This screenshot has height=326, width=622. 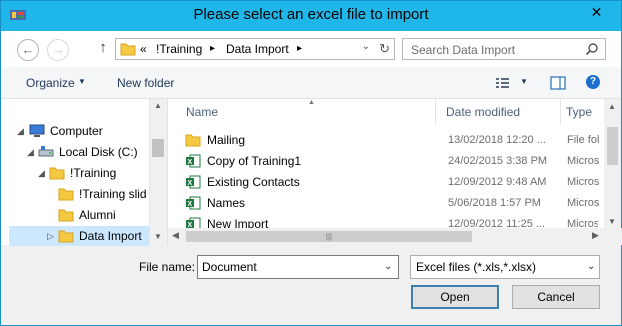 I want to click on tree-item-data-import: ▷ Data Import, so click(x=79, y=236).